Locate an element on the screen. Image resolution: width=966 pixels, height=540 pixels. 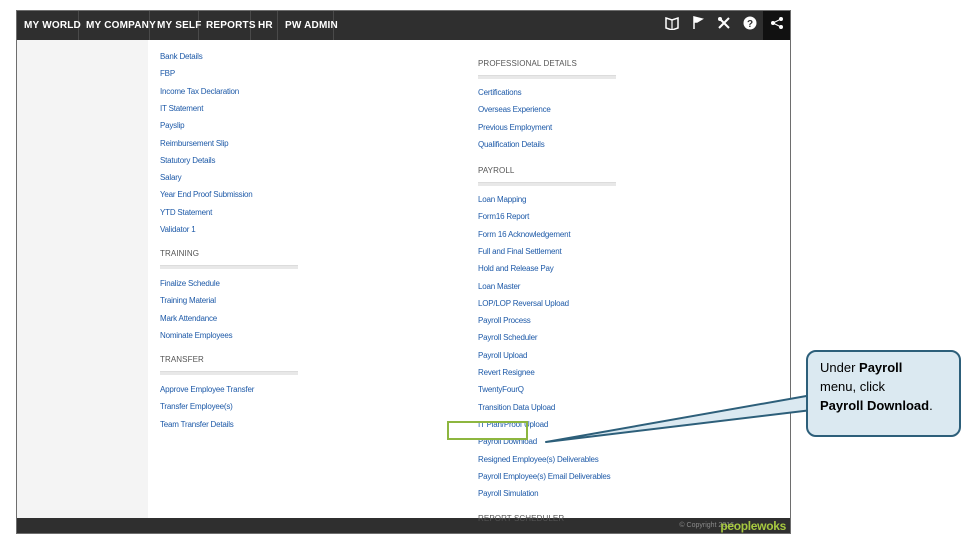
callout-text-end: . is located at coordinates (931, 405).